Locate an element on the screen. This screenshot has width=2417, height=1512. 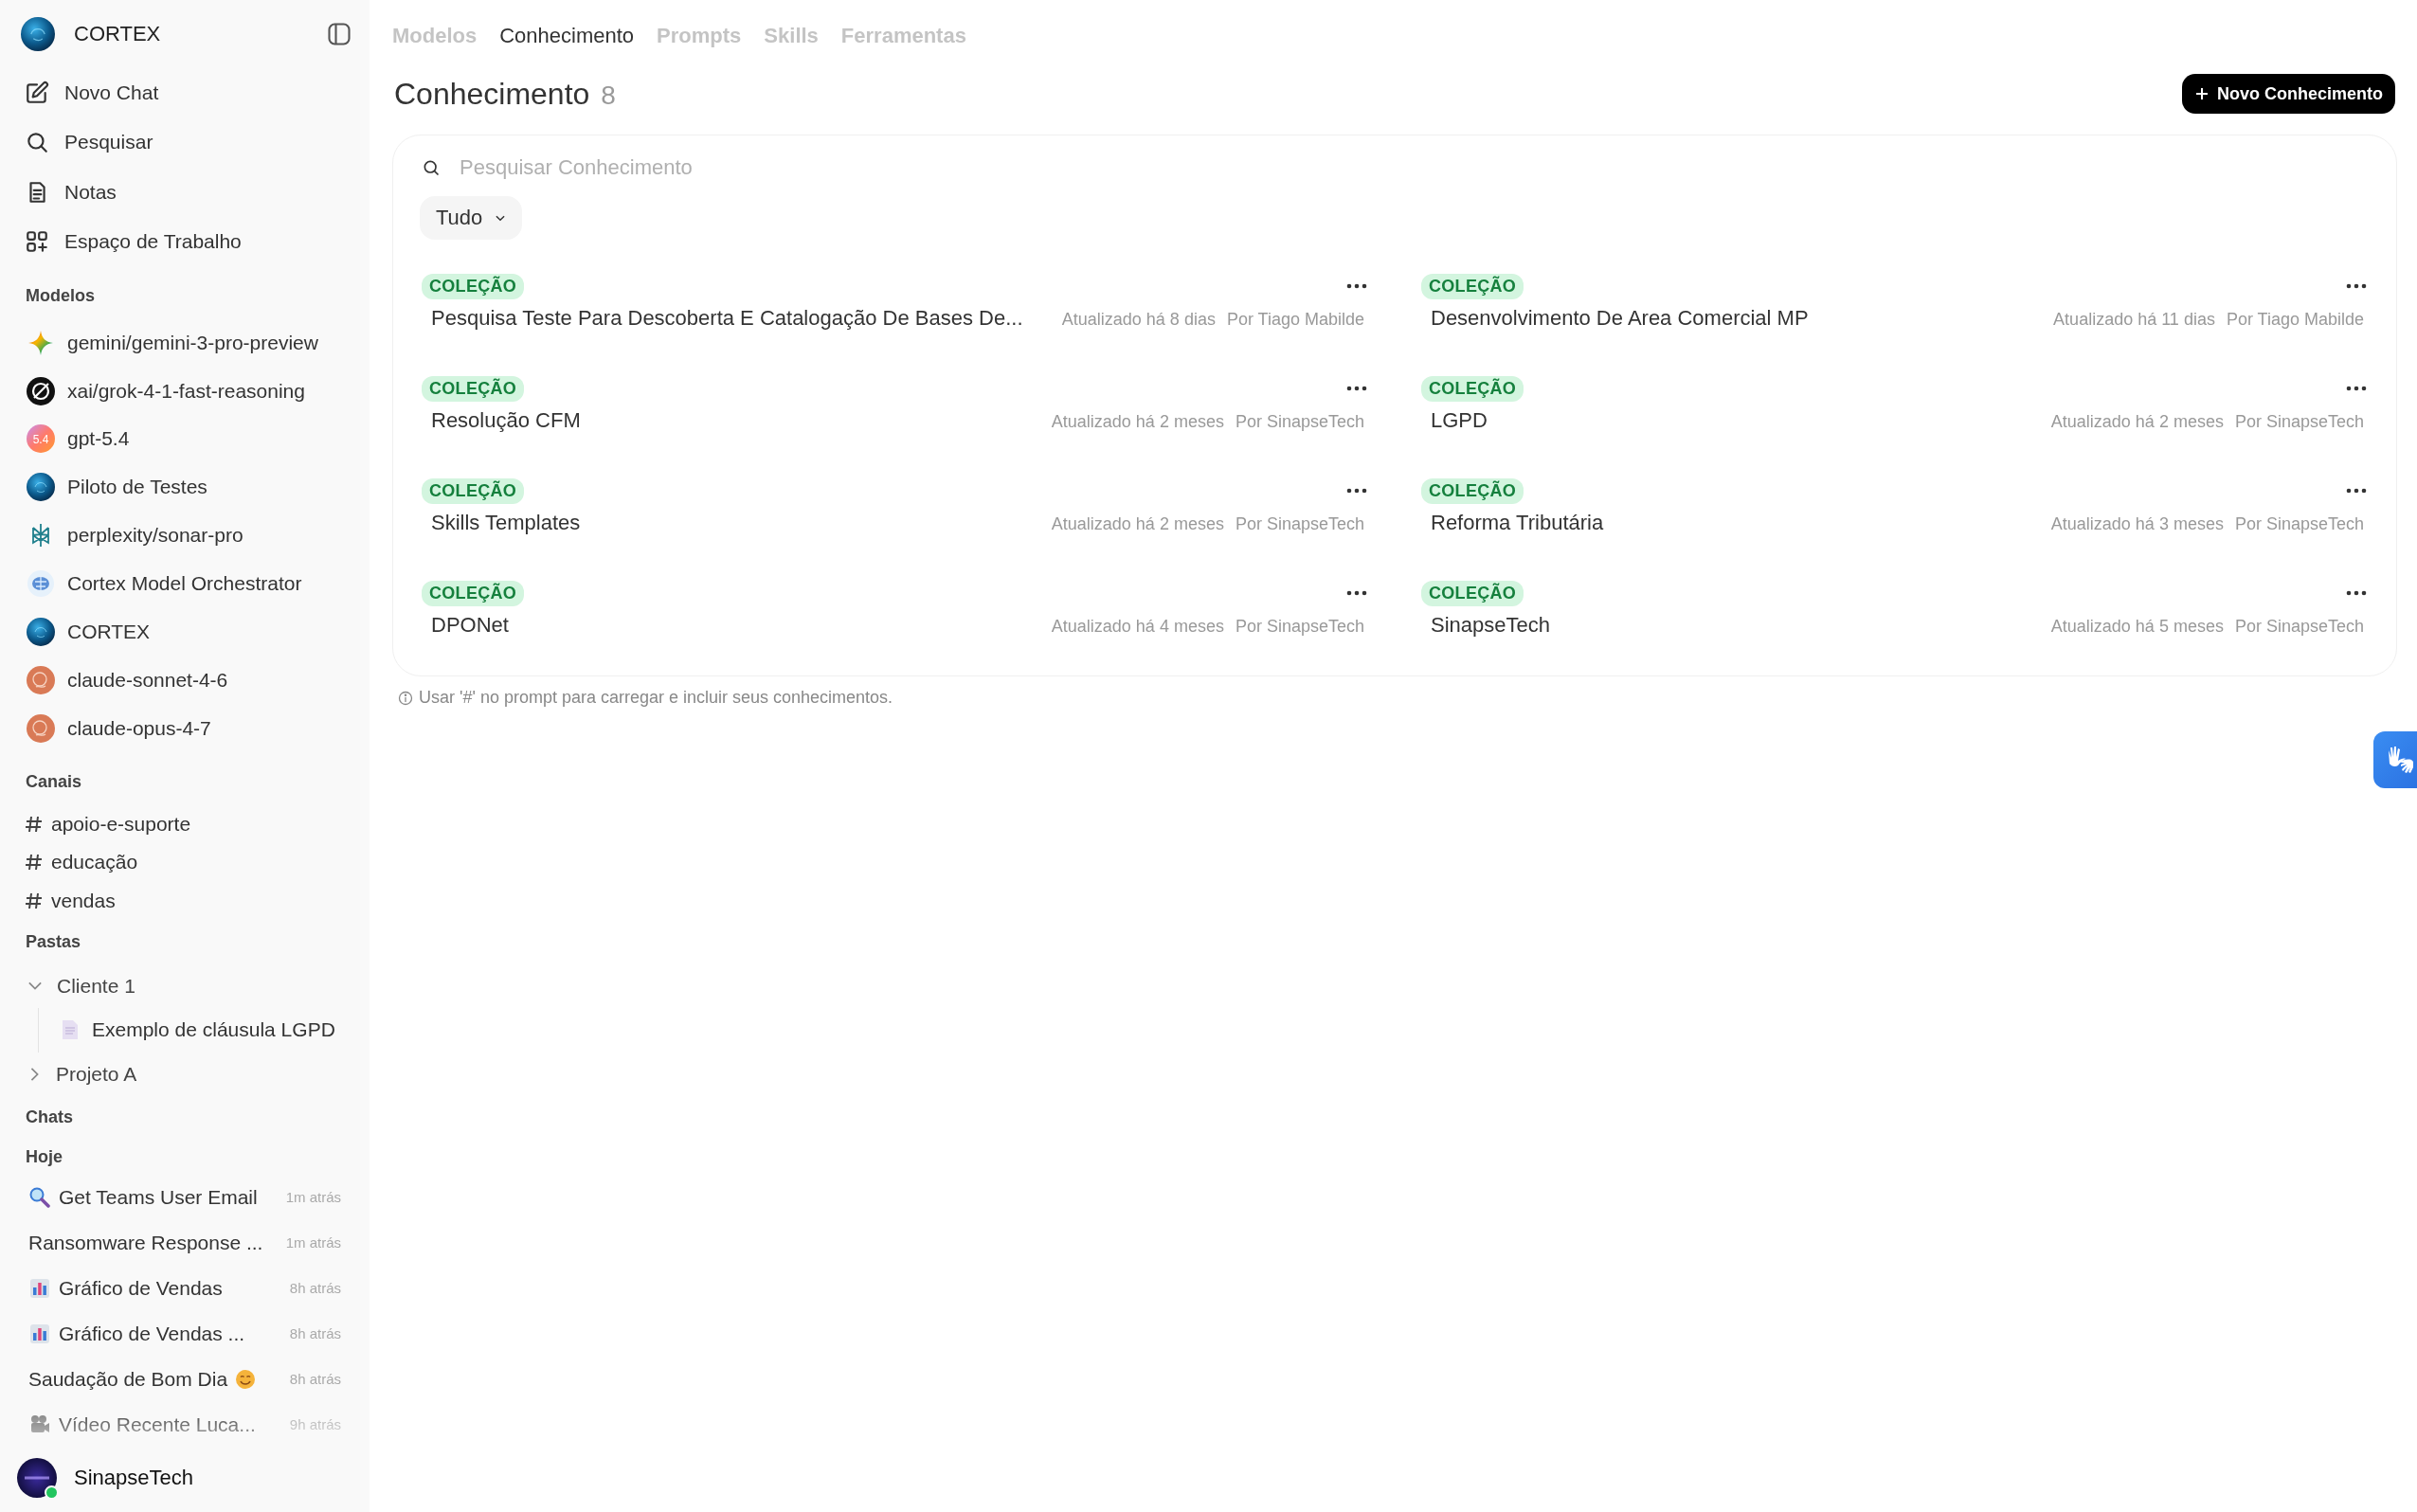
nav-item: Espaço de Trabalho is located at coordinates (185, 242).